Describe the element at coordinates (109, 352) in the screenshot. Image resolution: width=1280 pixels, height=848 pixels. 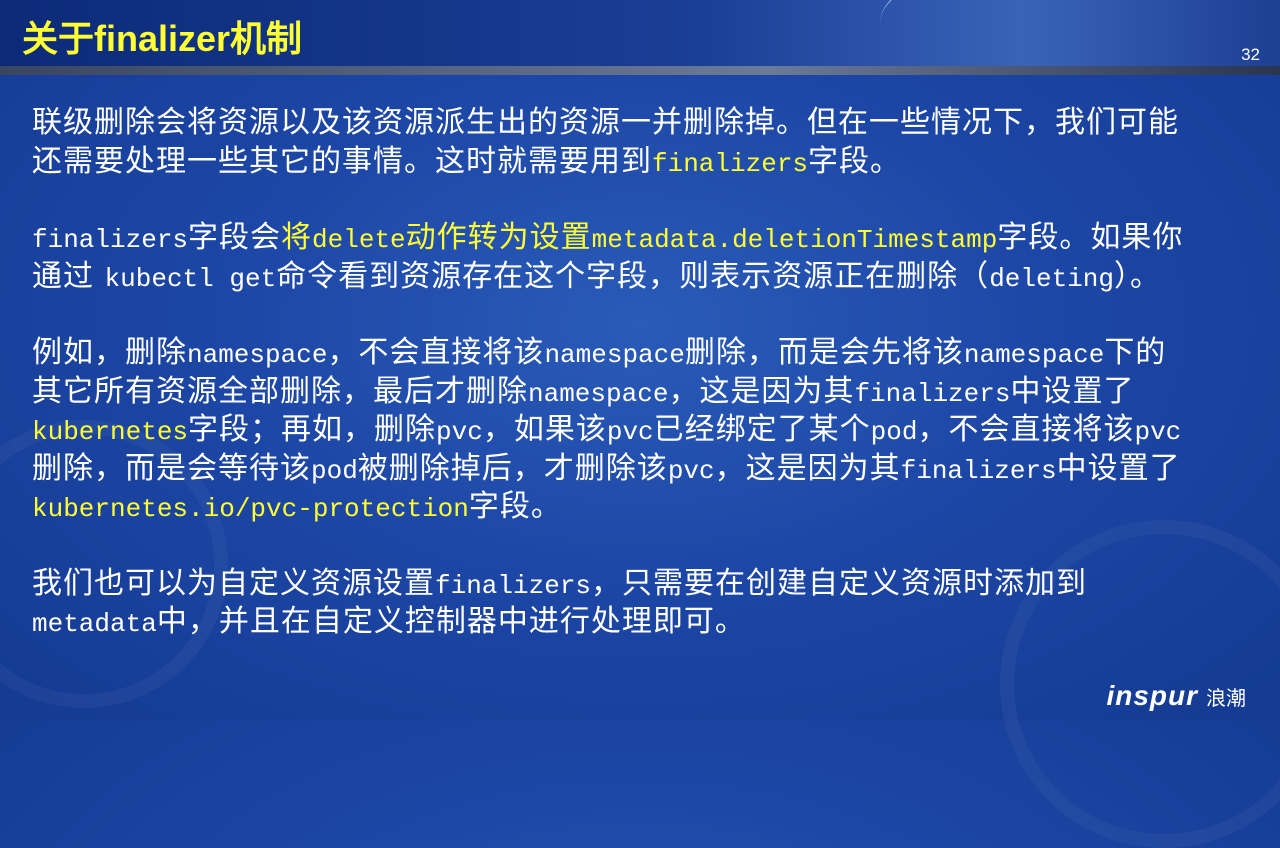
I see `body-text: 例如，删除` at that location.